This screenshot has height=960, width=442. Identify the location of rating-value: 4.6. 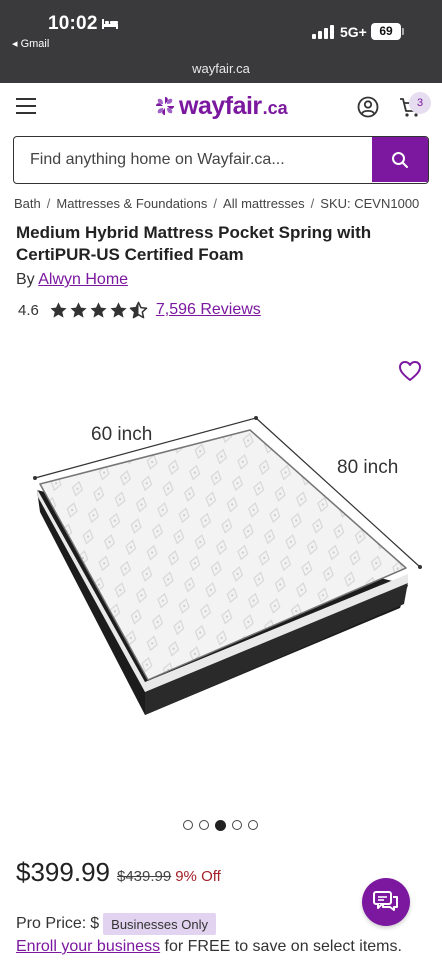
(28, 310).